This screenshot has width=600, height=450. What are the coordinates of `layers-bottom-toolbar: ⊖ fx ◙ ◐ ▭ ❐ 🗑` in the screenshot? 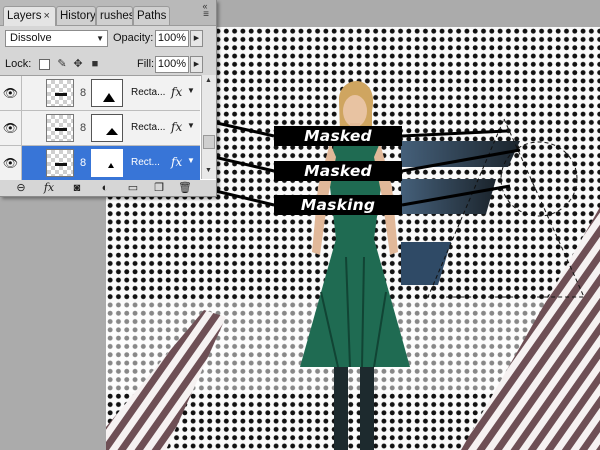 It's located at (108, 188).